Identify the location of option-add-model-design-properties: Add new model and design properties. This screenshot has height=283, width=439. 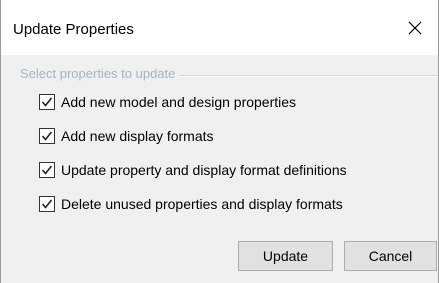
(236, 102).